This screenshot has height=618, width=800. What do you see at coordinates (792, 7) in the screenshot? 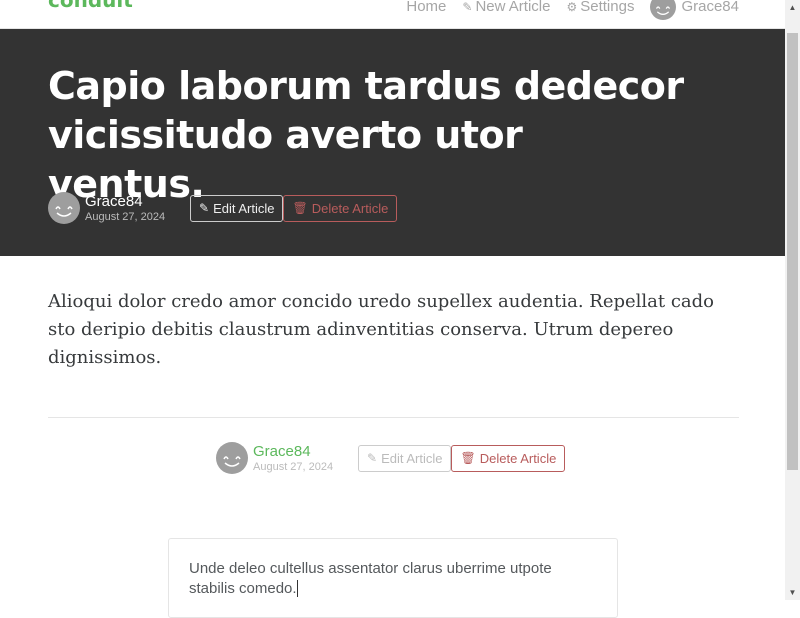
I see `scroll-up-arrow-icon: ▲` at bounding box center [792, 7].